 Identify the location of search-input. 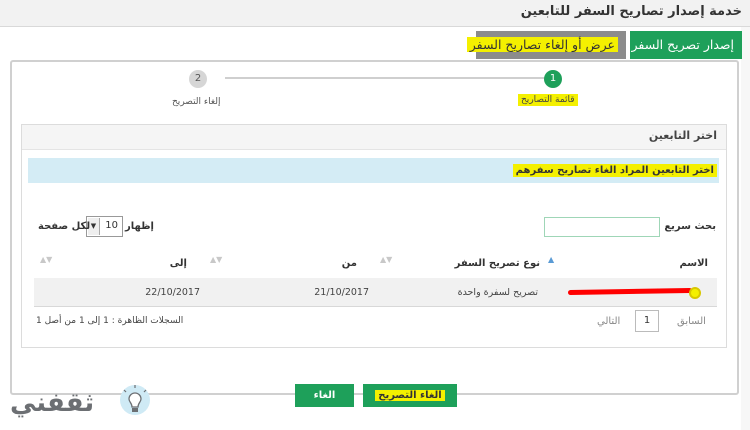
(602, 227).